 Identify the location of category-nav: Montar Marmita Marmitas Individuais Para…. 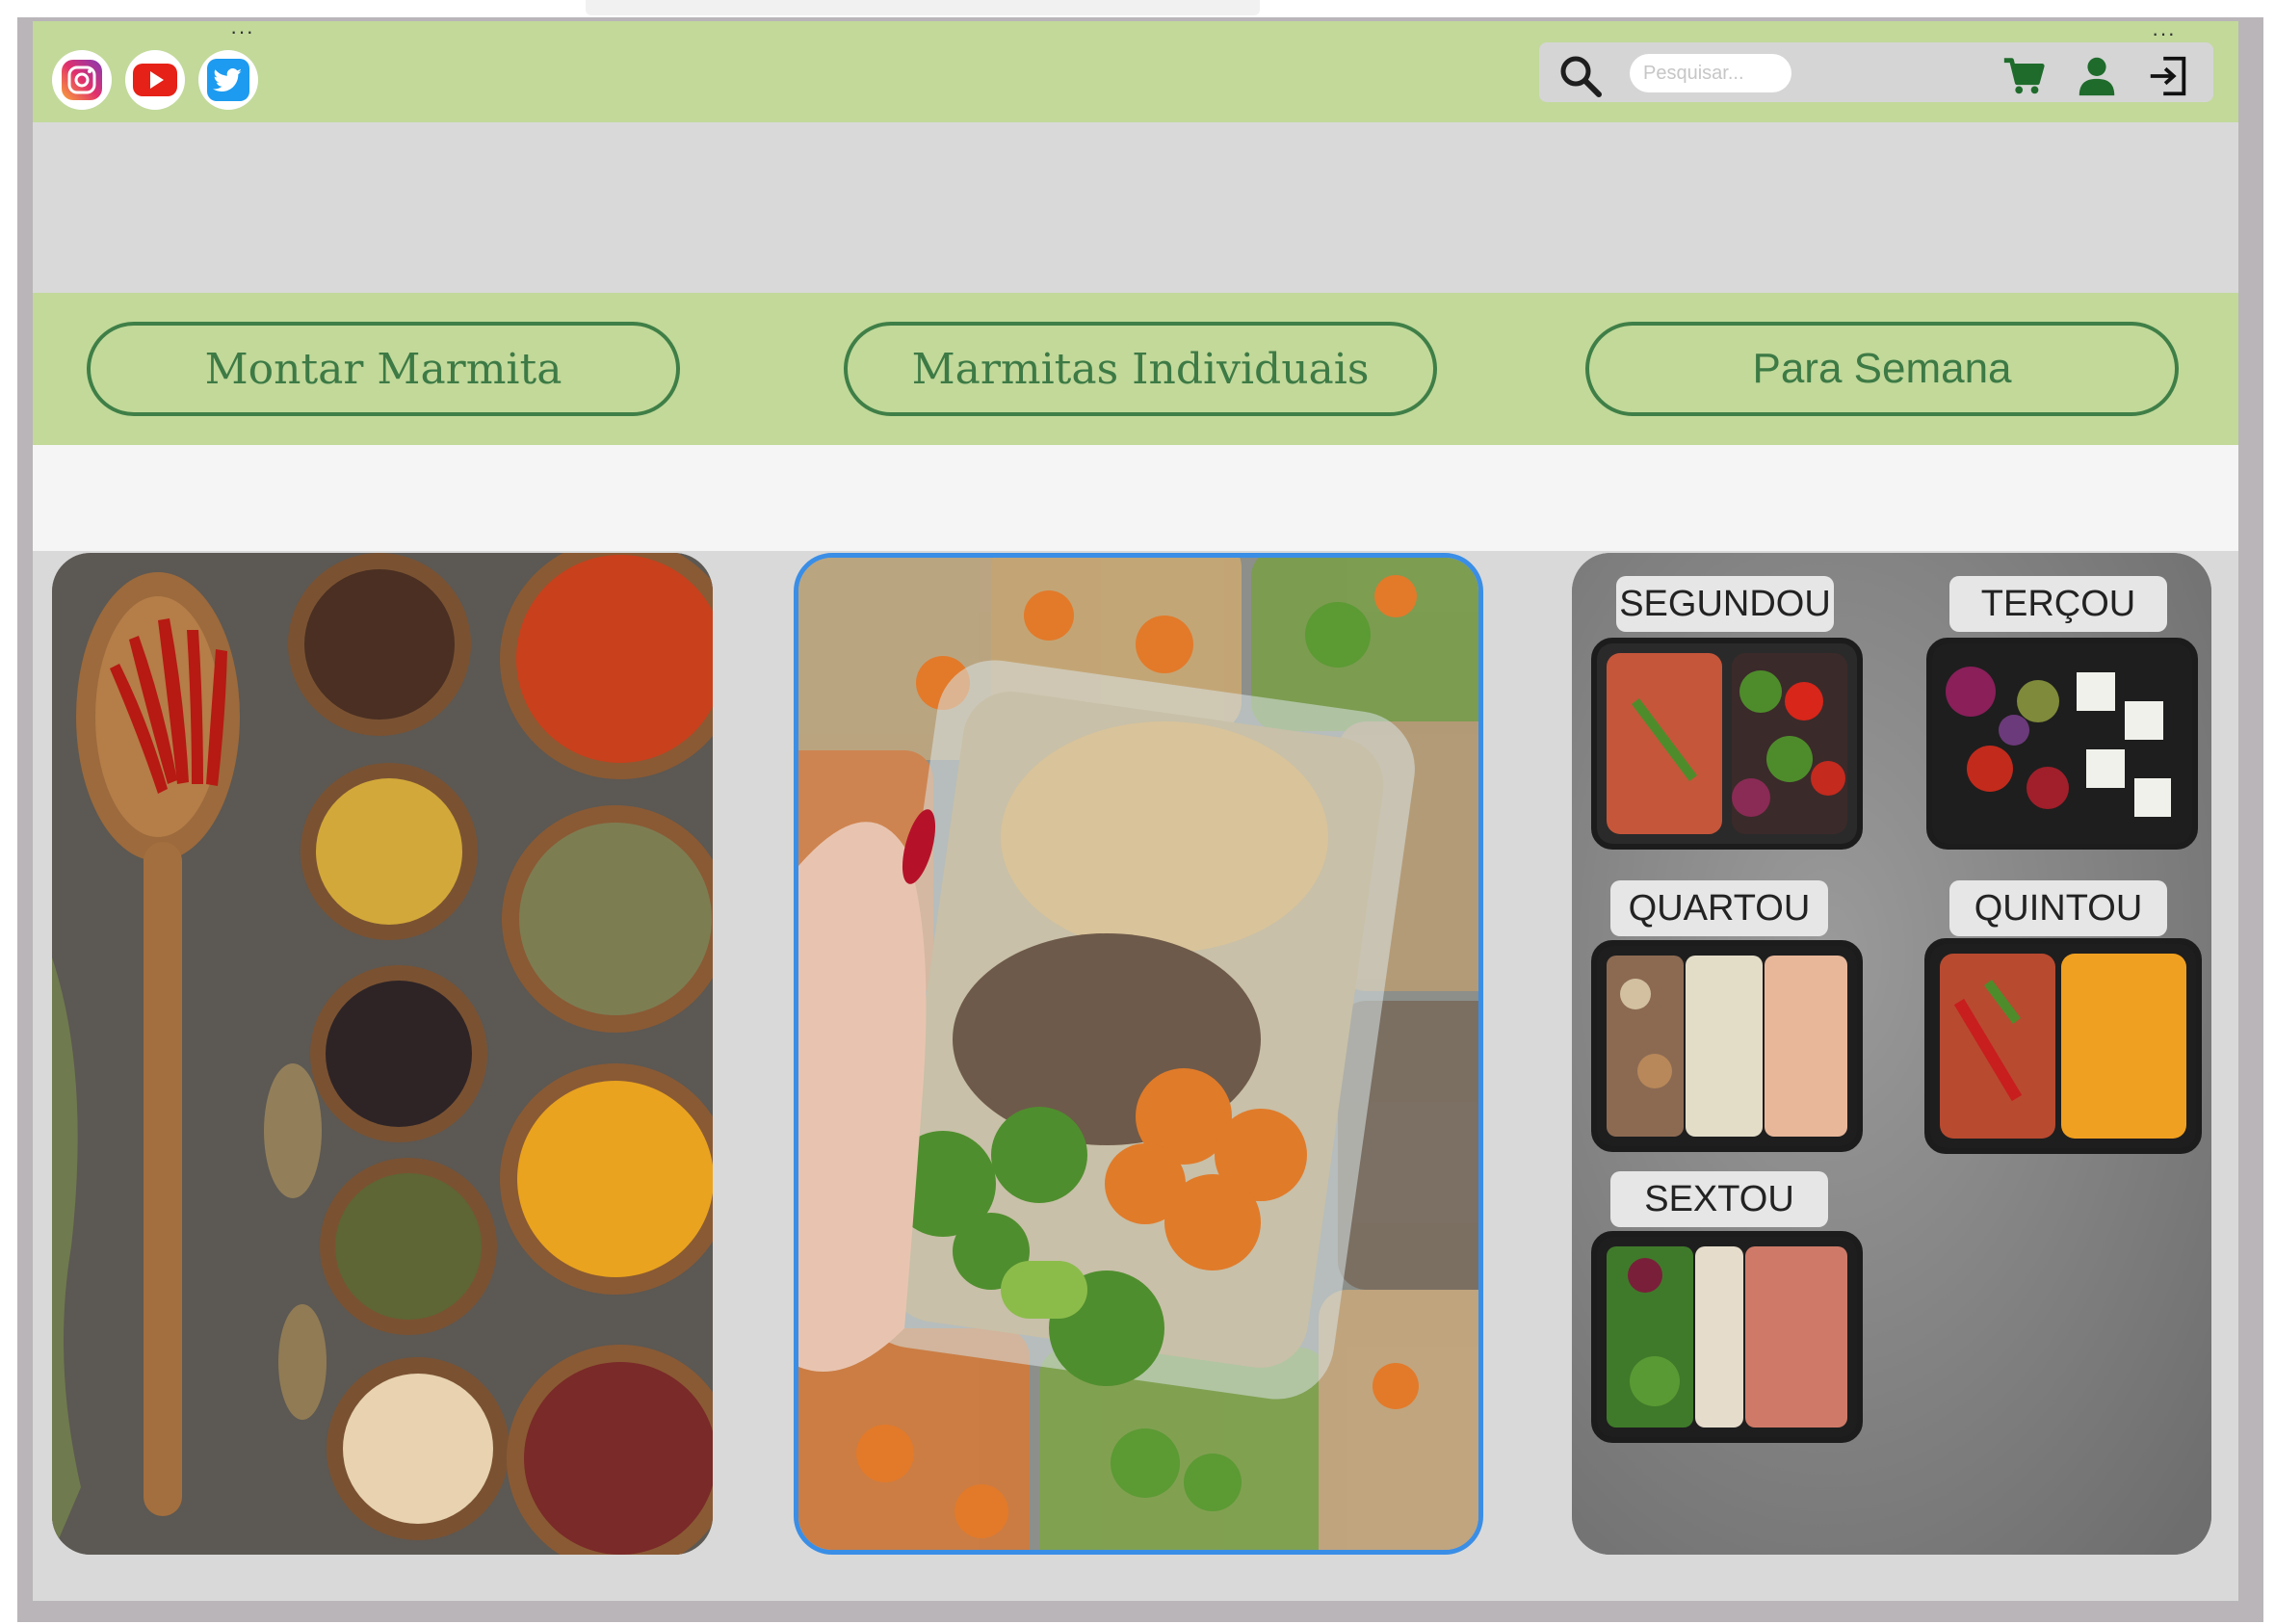
(1136, 369).